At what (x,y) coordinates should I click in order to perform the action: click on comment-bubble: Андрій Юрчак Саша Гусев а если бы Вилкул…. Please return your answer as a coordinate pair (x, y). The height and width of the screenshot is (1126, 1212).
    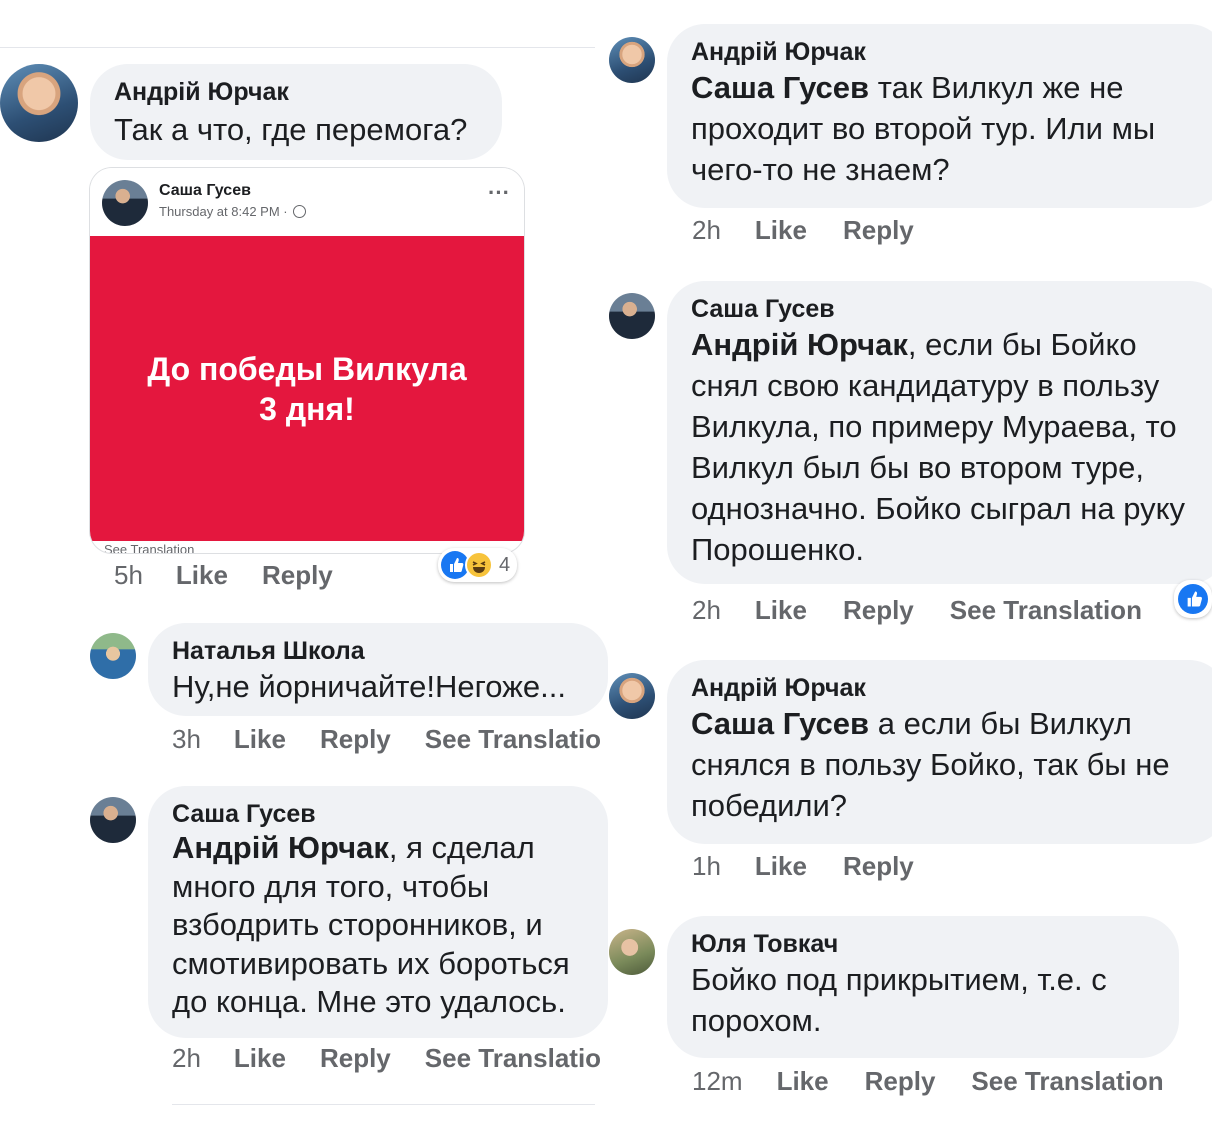
    Looking at the image, I should click on (939, 752).